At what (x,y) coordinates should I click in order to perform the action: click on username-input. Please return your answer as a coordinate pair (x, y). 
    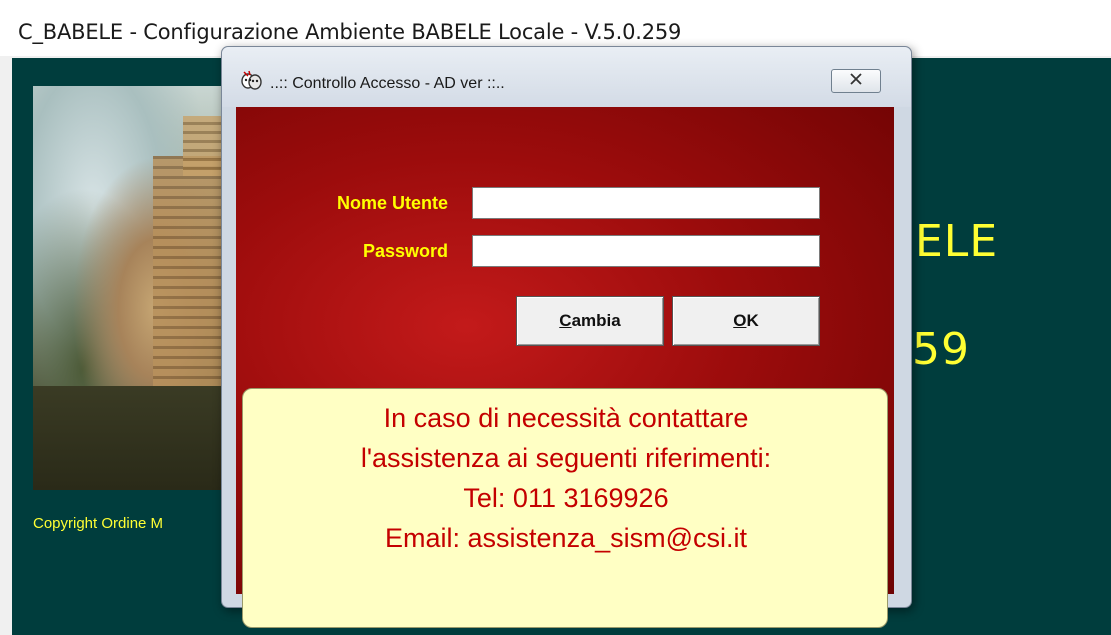
    Looking at the image, I should click on (646, 203).